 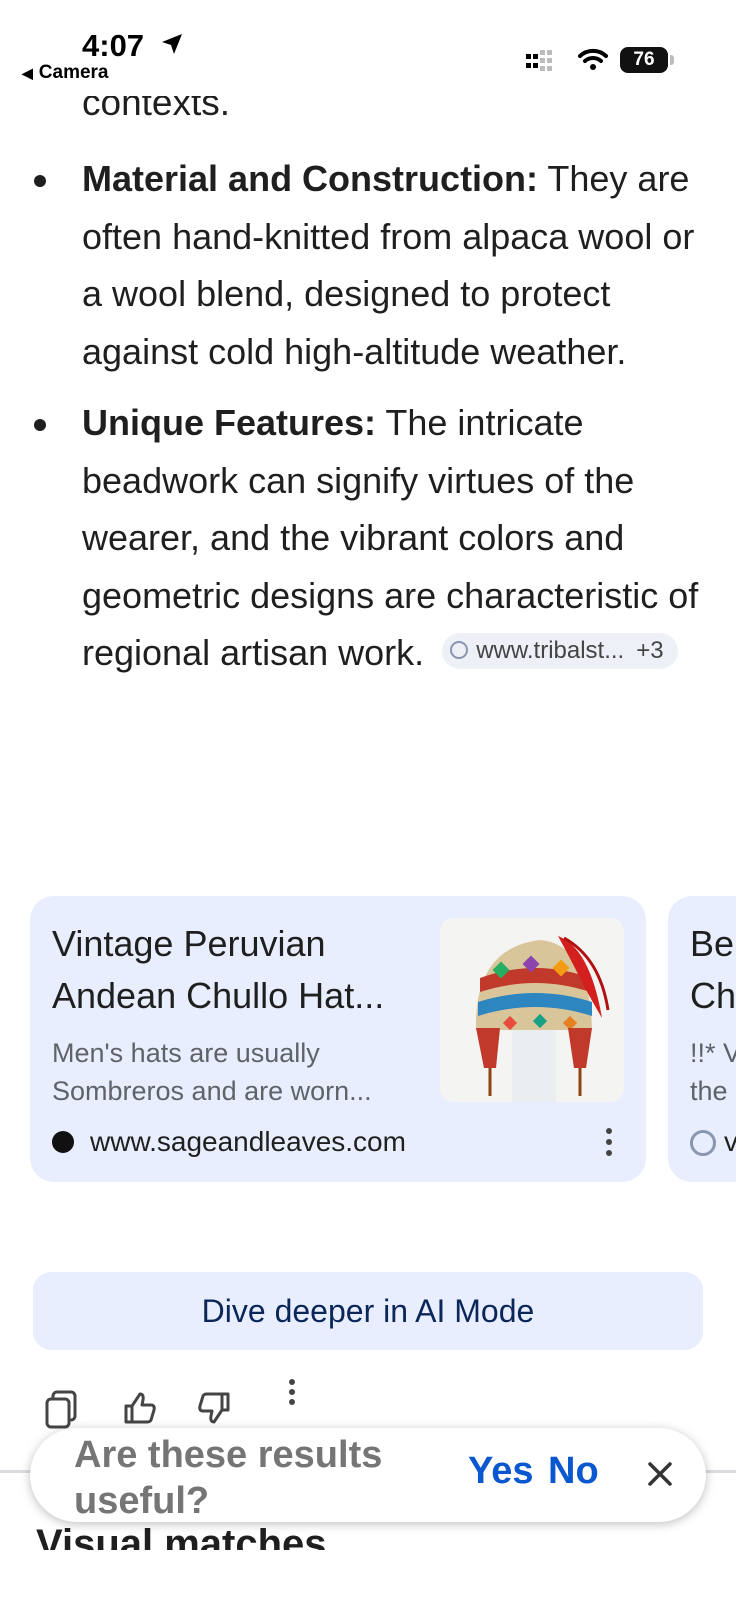 I want to click on bullet-heading: Unique Features:, so click(x=229, y=422).